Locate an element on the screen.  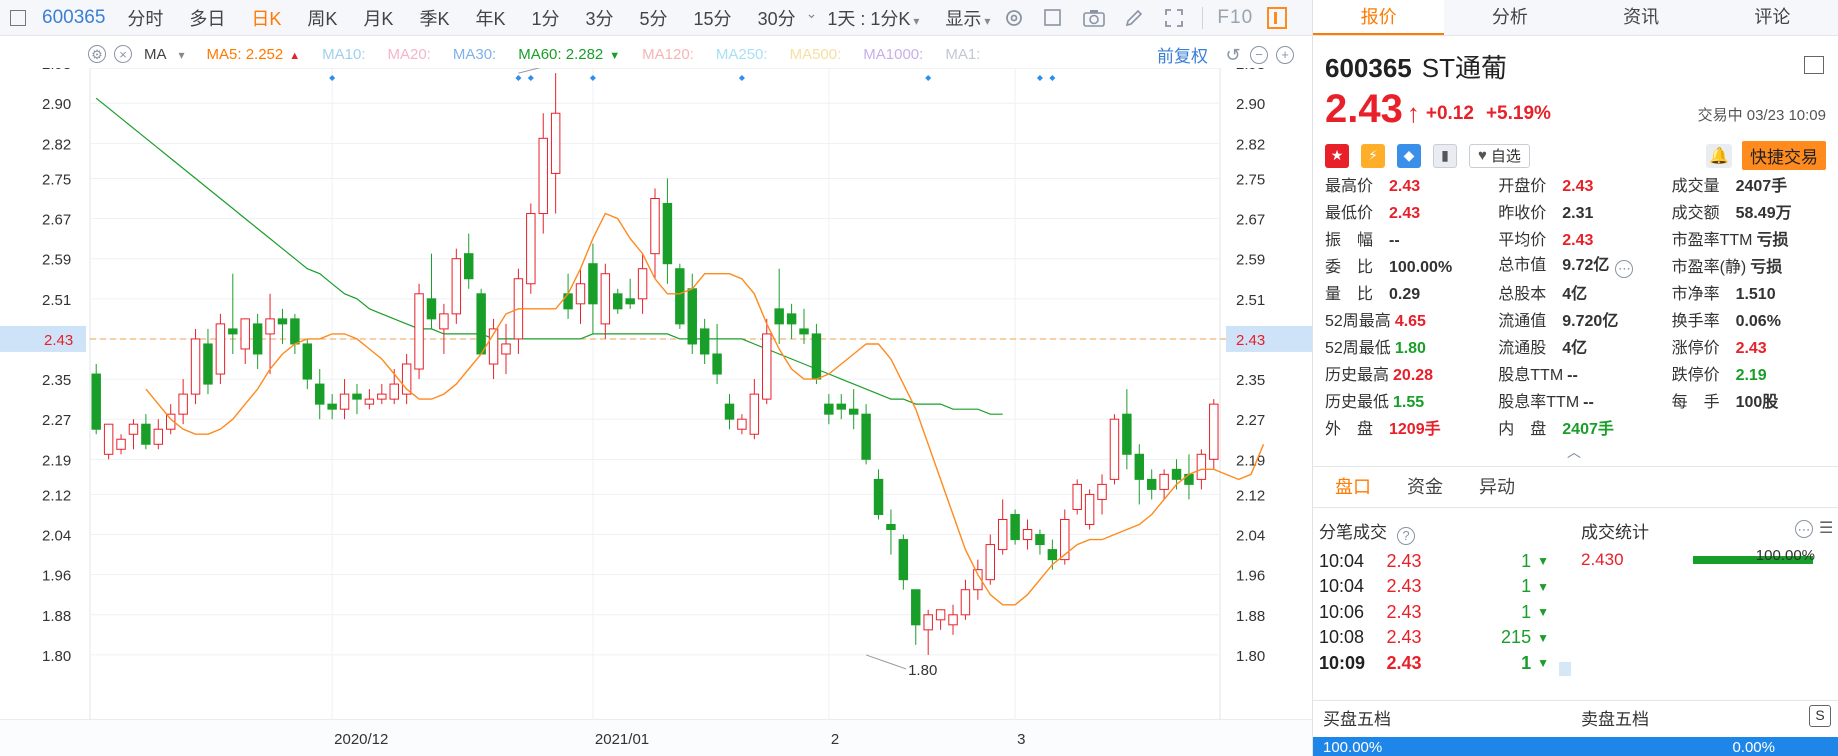
ma-value: MA120: is located at coordinates (668, 54).